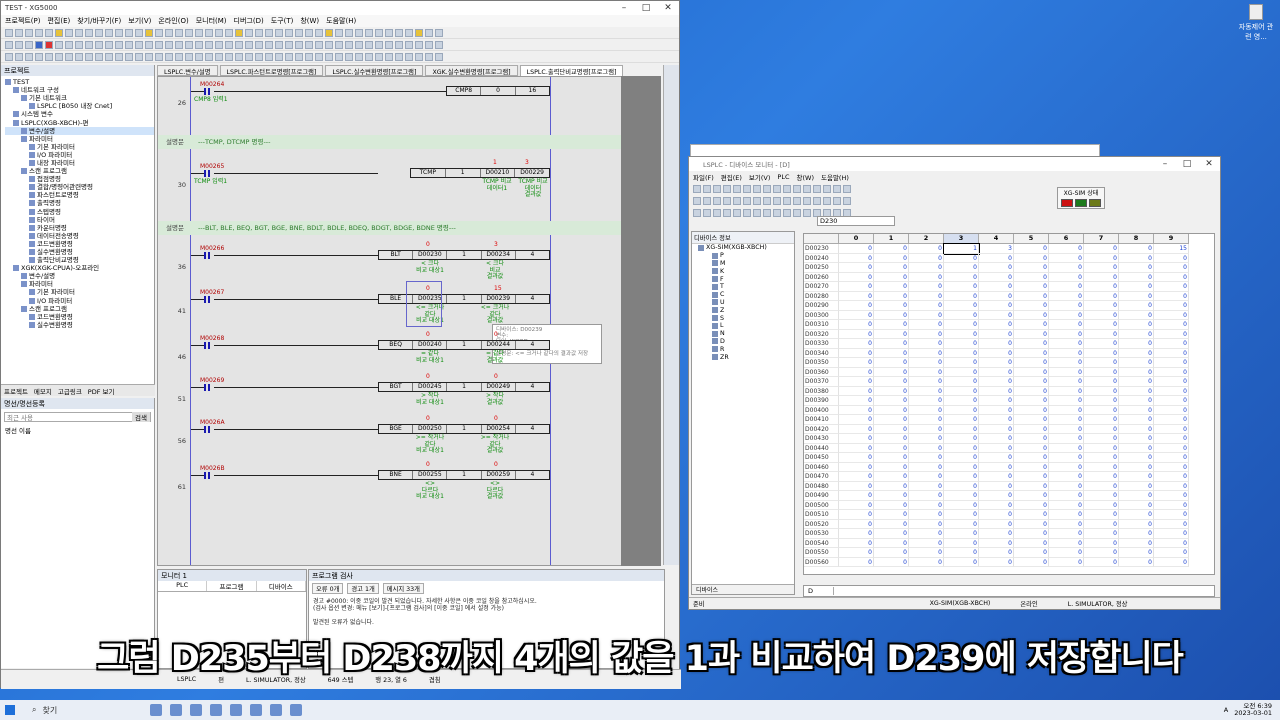  I want to click on device-tree-root: XG-SIM(XGB-XBCH), so click(743, 248).